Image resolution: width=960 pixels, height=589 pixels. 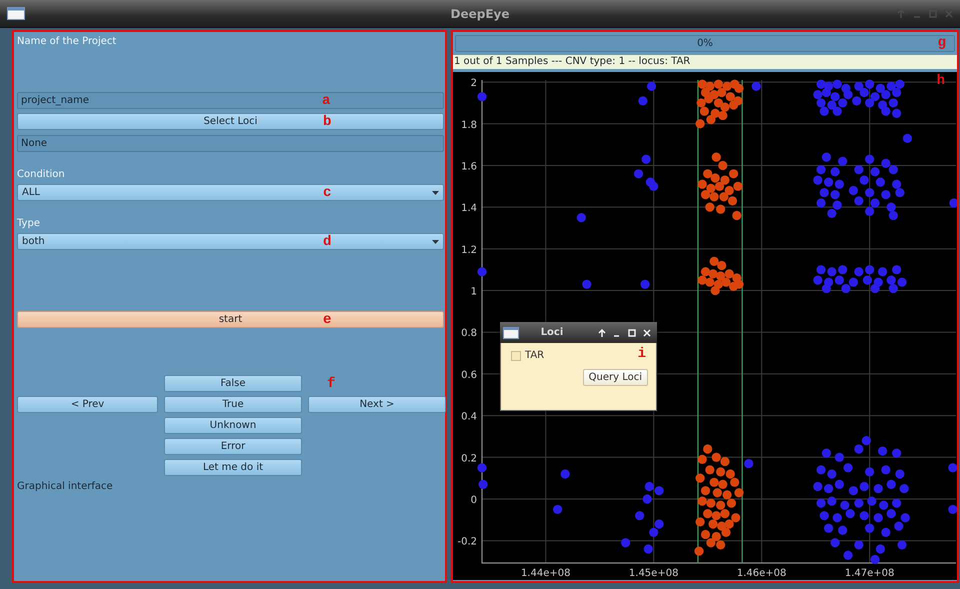 What do you see at coordinates (327, 193) in the screenshot?
I see `panel-letter: c` at bounding box center [327, 193].